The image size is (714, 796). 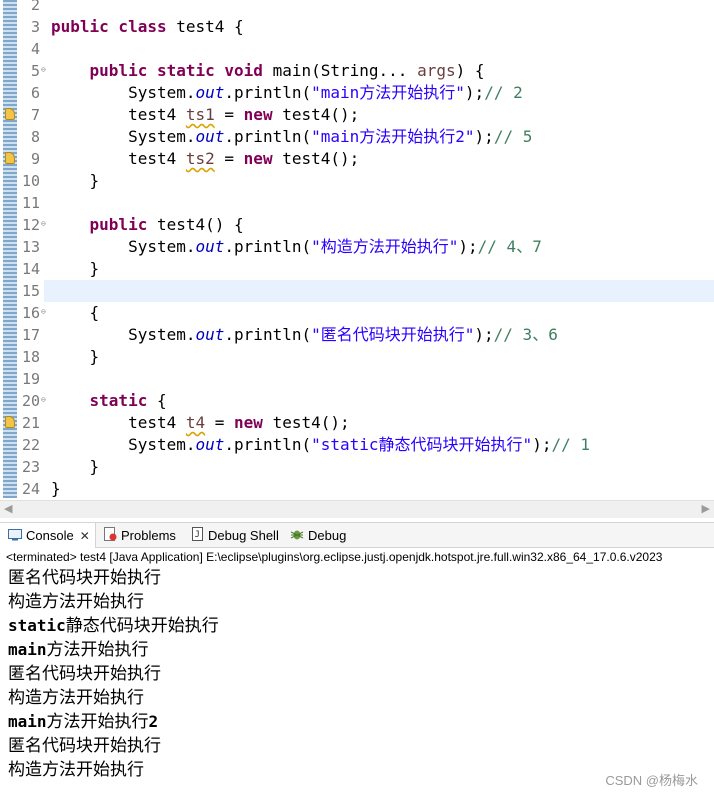 I want to click on console-icon, so click(x=15, y=536).